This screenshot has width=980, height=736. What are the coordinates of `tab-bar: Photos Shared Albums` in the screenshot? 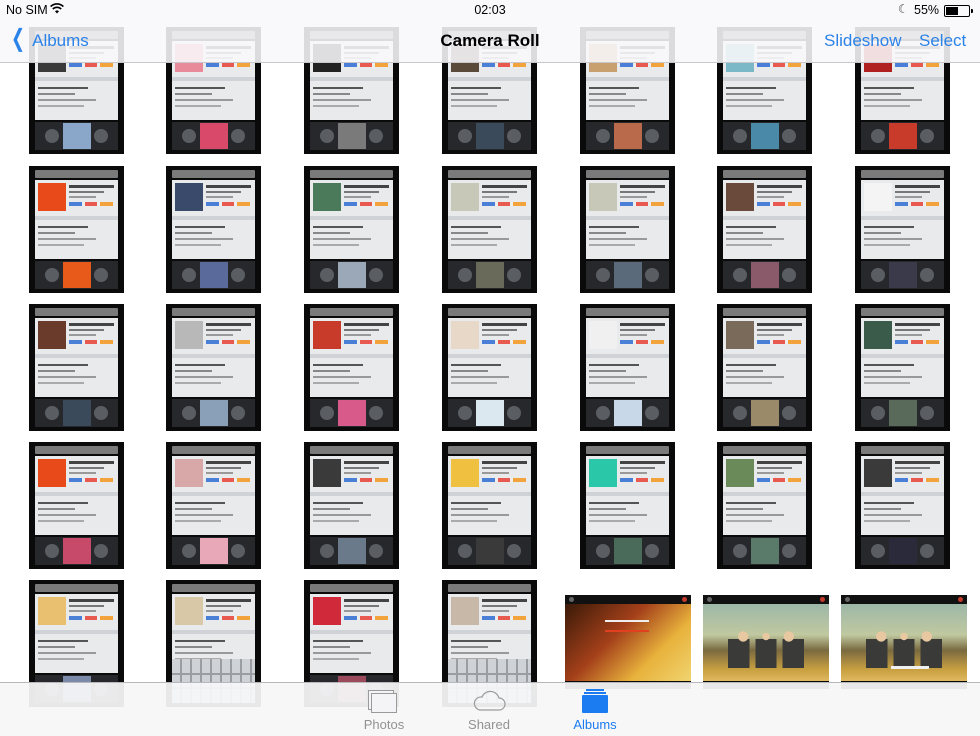 It's located at (490, 709).